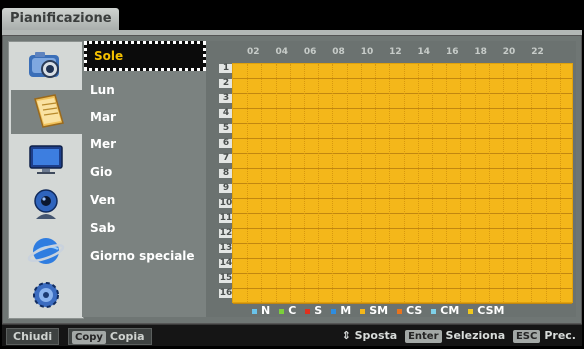 The height and width of the screenshot is (349, 584). What do you see at coordinates (560, 335) in the screenshot?
I see `prev-label: Prec.` at bounding box center [560, 335].